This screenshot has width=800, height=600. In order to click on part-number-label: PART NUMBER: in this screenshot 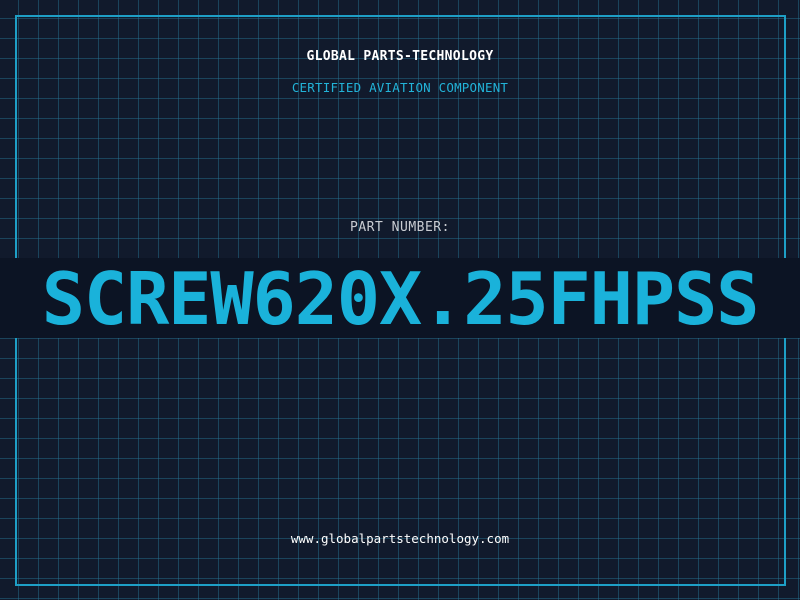, I will do `click(400, 227)`.